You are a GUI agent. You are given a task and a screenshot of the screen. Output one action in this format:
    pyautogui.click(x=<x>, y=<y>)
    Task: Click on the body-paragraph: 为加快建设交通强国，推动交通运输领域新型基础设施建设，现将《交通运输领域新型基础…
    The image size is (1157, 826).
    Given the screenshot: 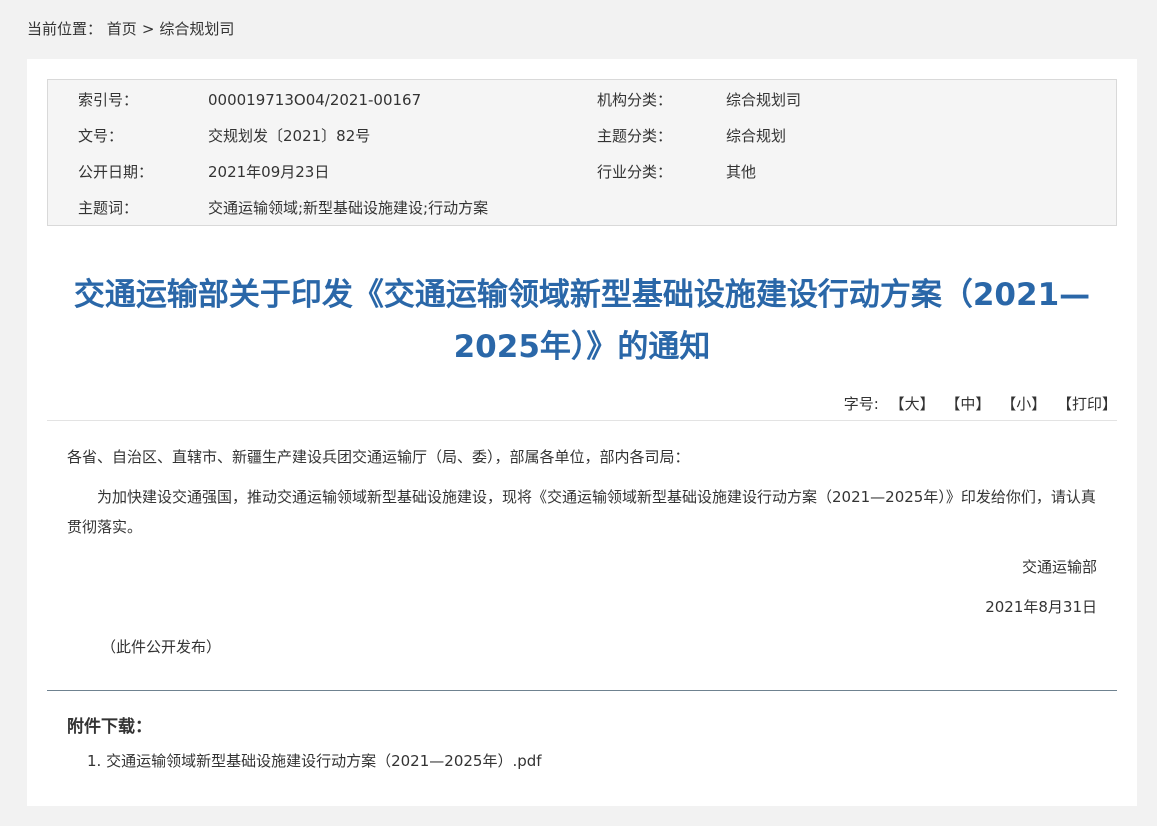 What is the action you would take?
    pyautogui.click(x=581, y=512)
    